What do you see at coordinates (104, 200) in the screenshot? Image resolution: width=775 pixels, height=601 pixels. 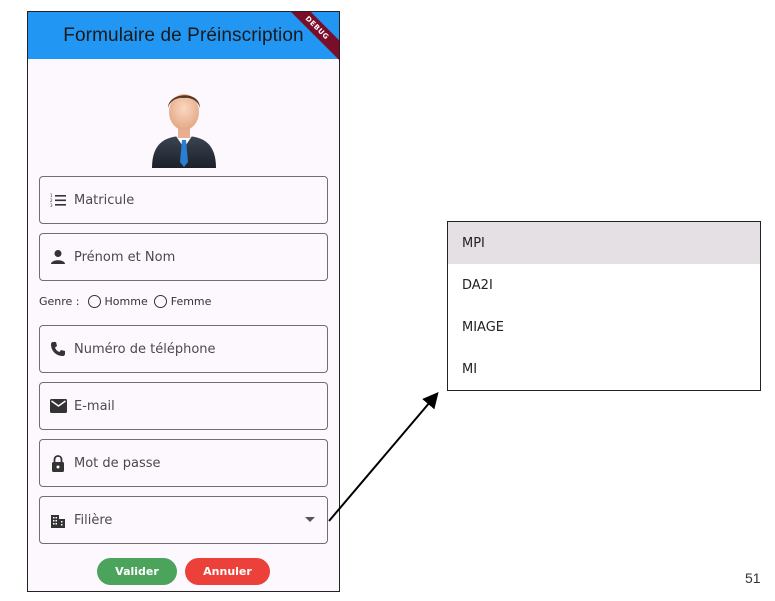 I see `matricule-label: Matricule` at bounding box center [104, 200].